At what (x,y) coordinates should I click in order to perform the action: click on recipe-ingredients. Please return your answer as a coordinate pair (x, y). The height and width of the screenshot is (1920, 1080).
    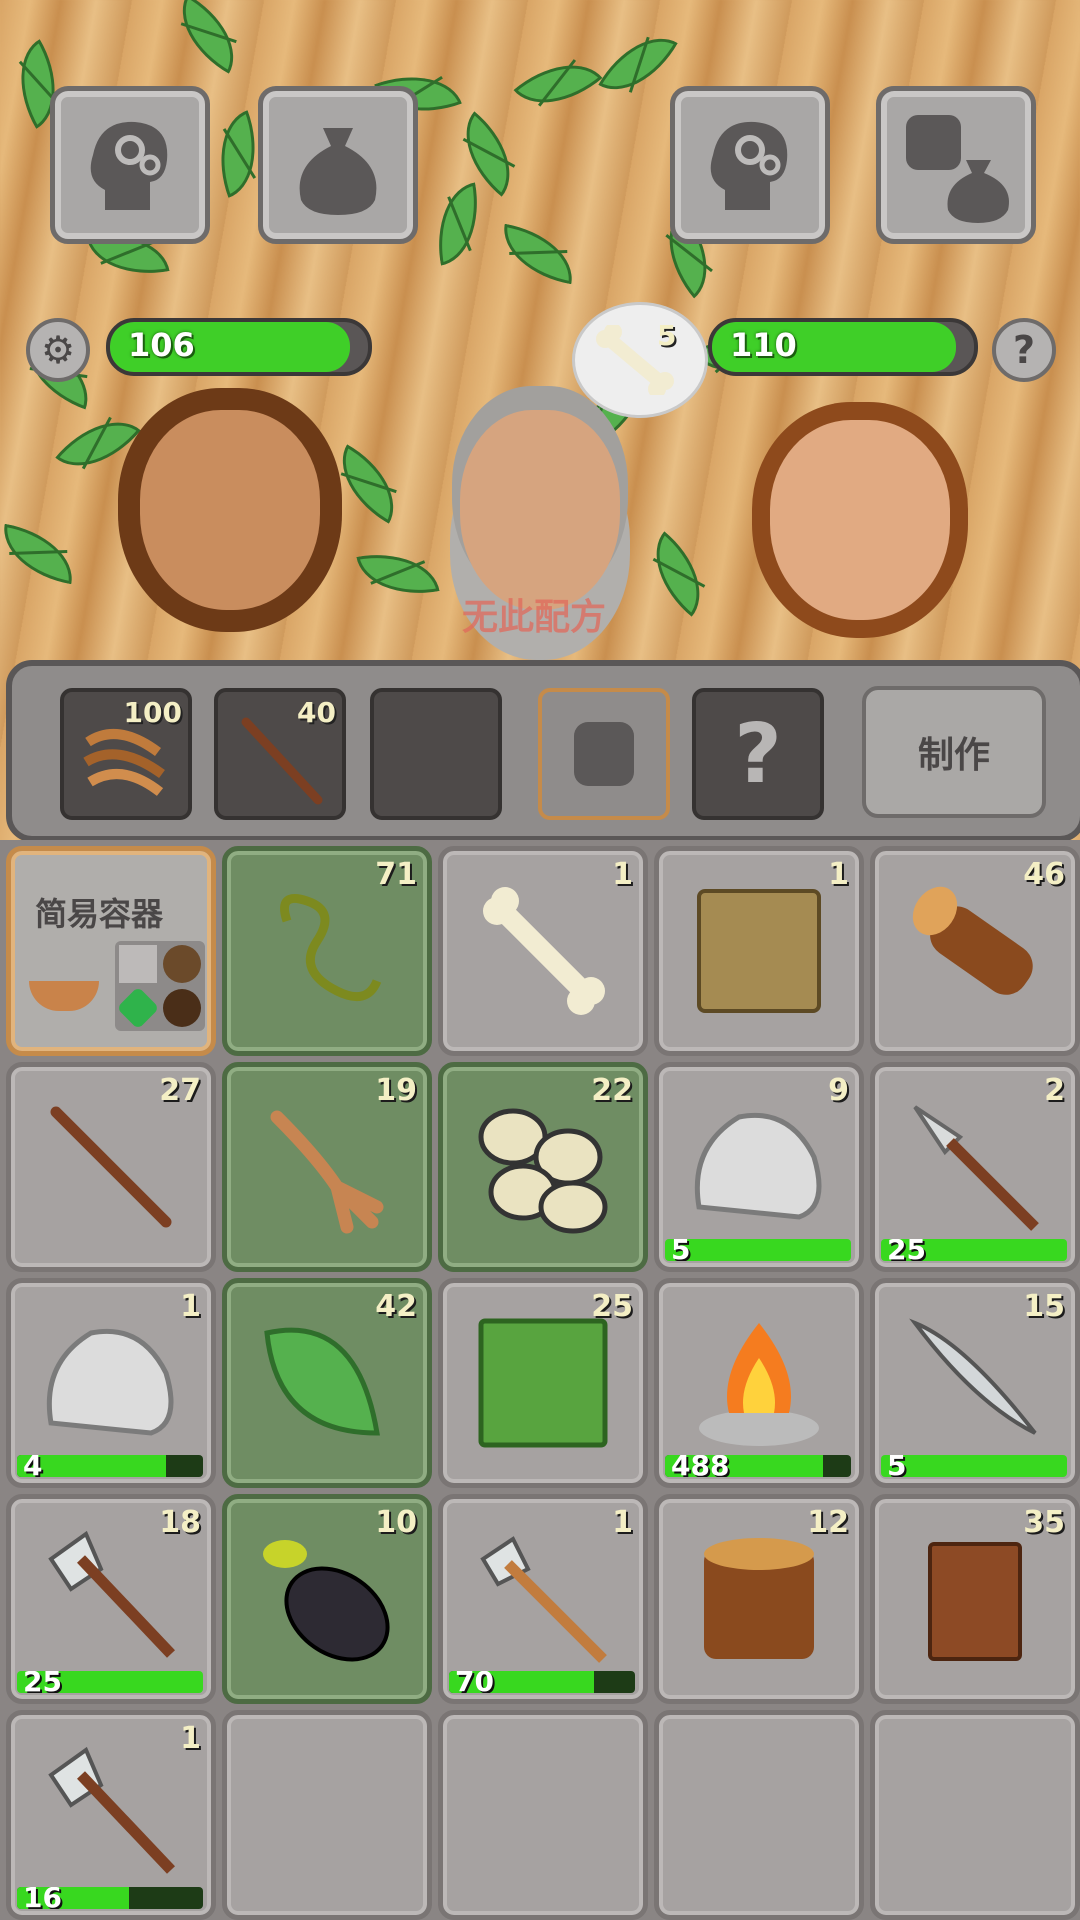
    Looking at the image, I should click on (160, 986).